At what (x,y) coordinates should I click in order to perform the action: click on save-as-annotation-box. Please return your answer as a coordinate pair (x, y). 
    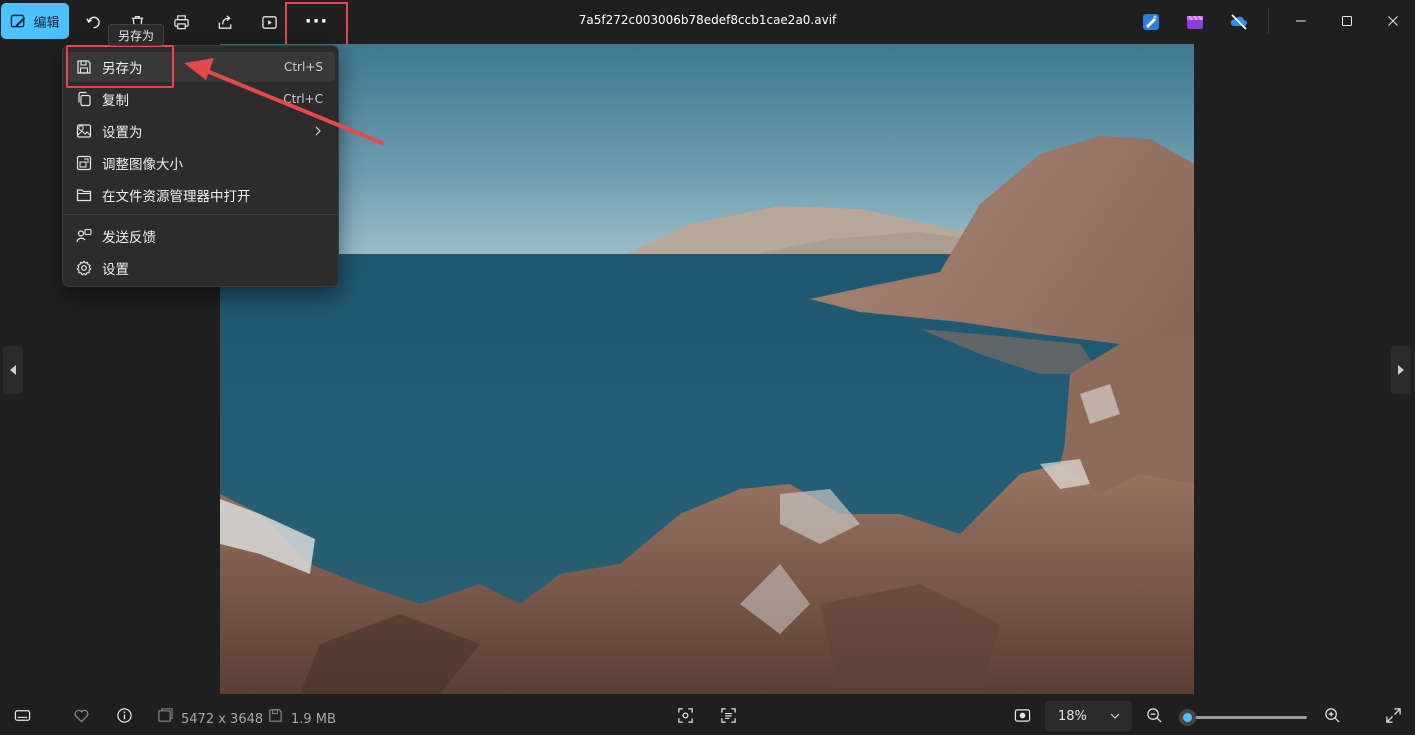
    Looking at the image, I should click on (120, 66).